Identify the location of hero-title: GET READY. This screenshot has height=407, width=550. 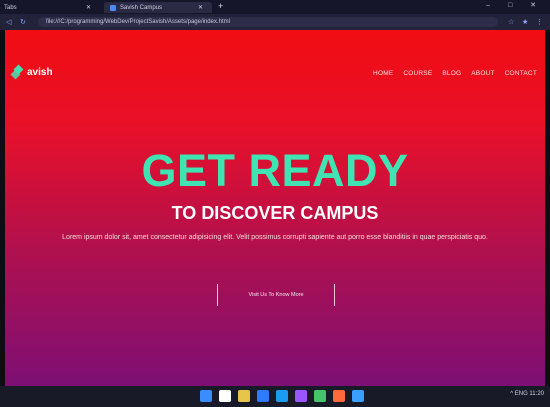
(275, 170).